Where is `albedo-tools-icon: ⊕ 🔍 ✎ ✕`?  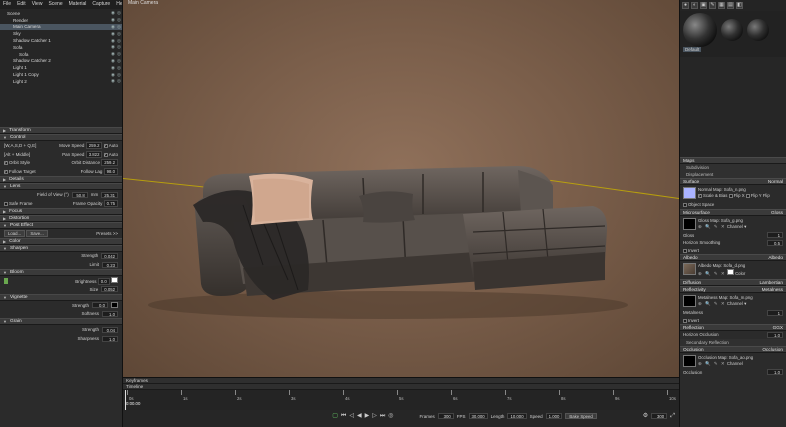
albedo-tools-icon: ⊕ 🔍 ✎ ✕ is located at coordinates (712, 273).